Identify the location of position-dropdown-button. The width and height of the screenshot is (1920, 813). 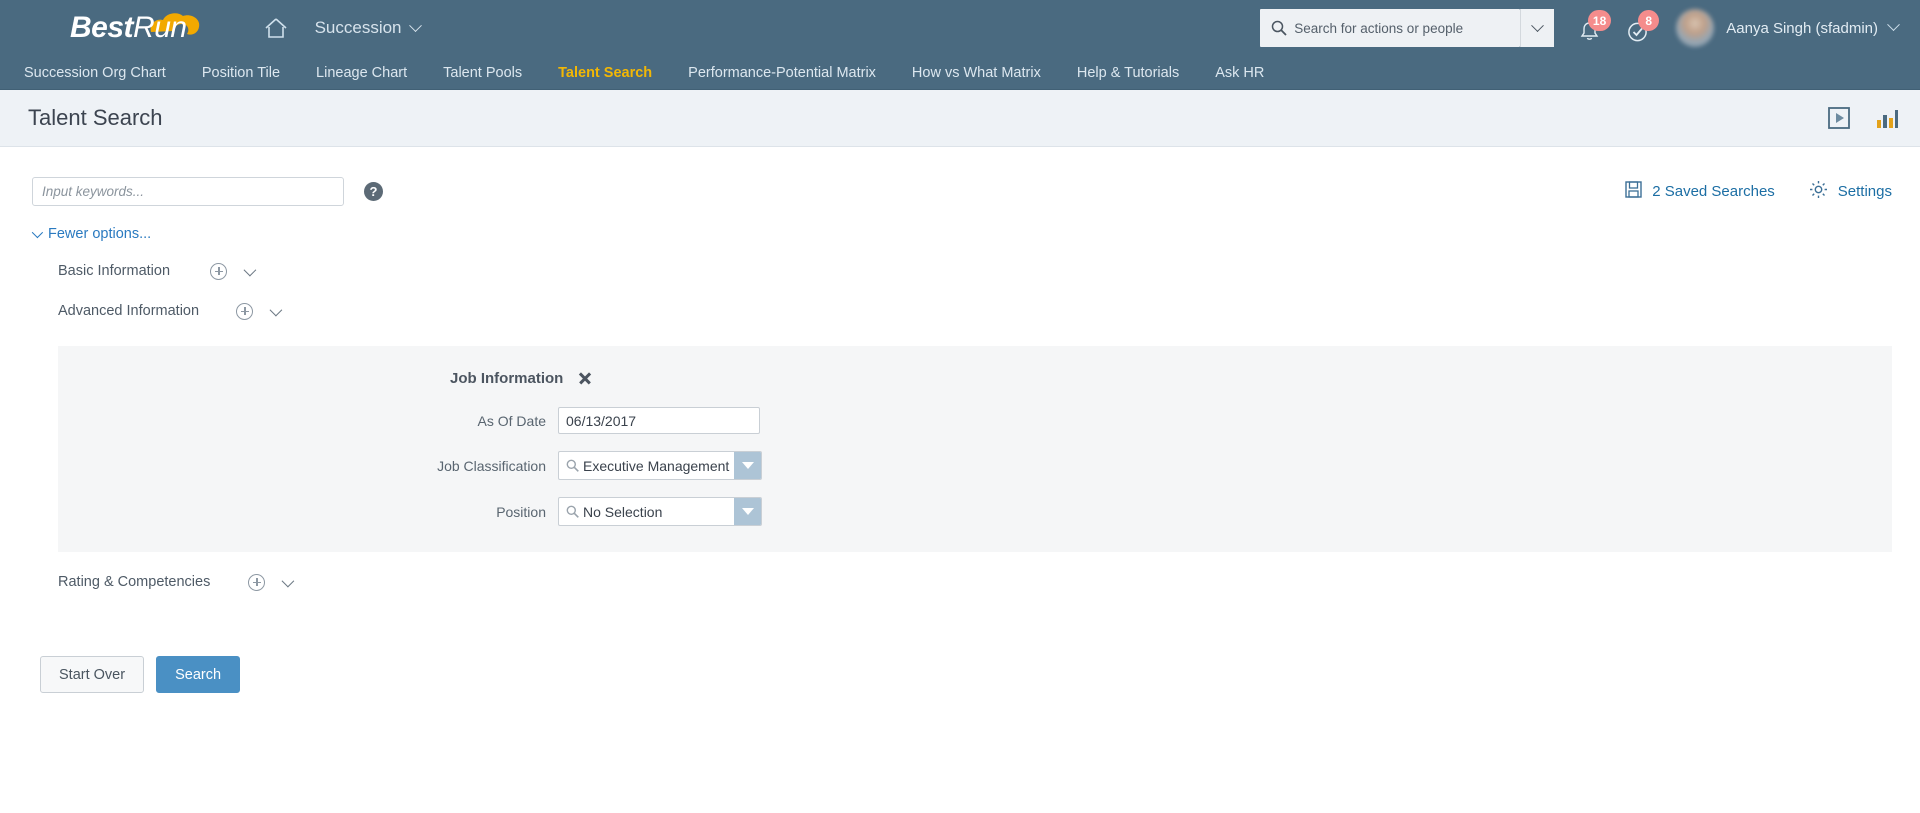
(747, 511).